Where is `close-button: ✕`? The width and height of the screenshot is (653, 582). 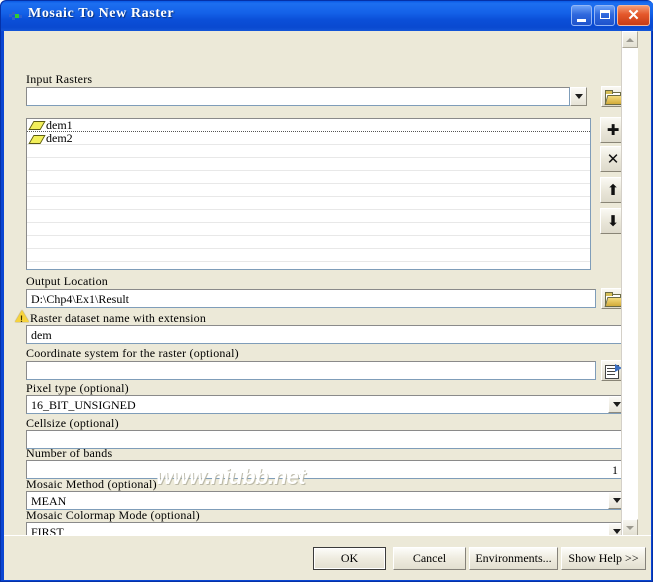 close-button: ✕ is located at coordinates (633, 15).